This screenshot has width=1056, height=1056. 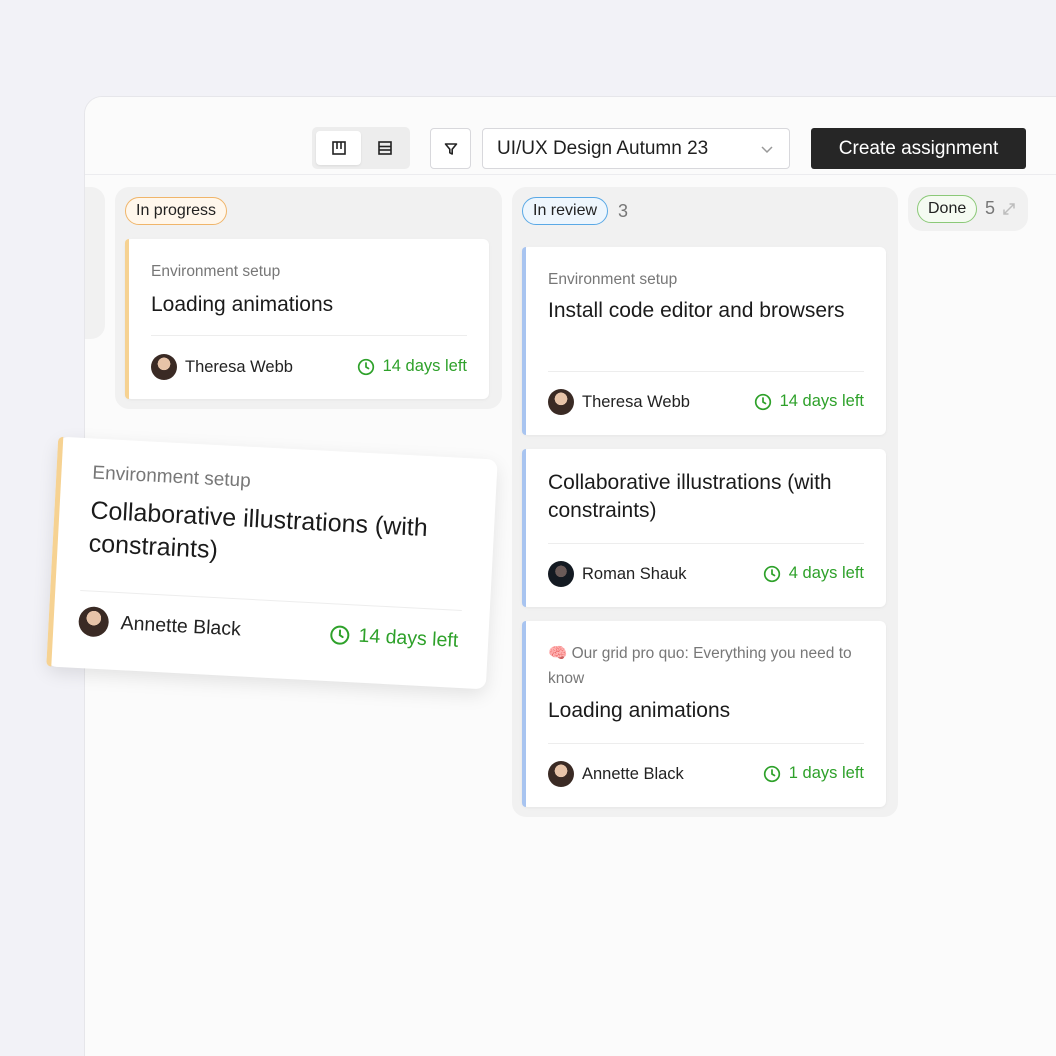 What do you see at coordinates (696, 310) in the screenshot?
I see `card-title: Install code editor and browsers` at bounding box center [696, 310].